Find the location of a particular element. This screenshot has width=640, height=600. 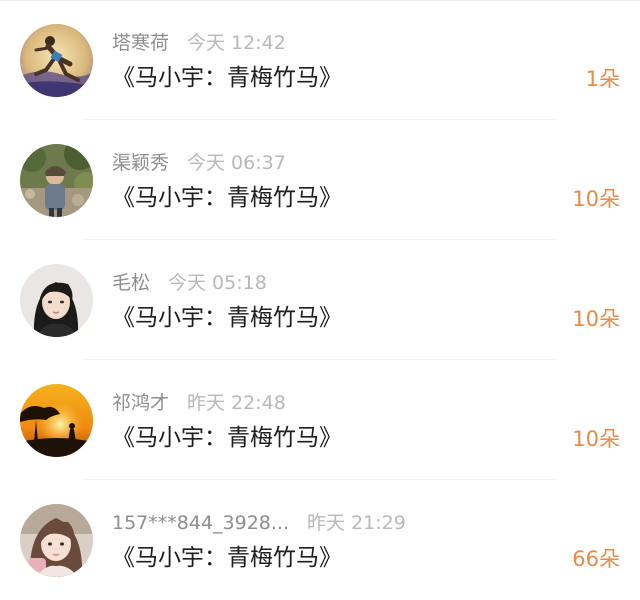

girl-selfie-avatar is located at coordinates (56, 540).